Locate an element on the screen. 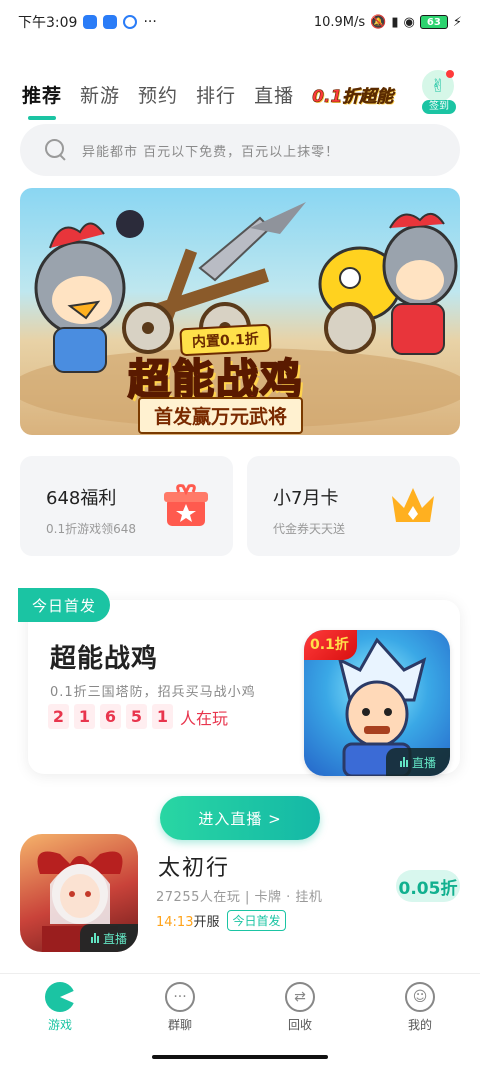 The width and height of the screenshot is (480, 1067). signin-button: ✌ 签到 is located at coordinates (439, 91).